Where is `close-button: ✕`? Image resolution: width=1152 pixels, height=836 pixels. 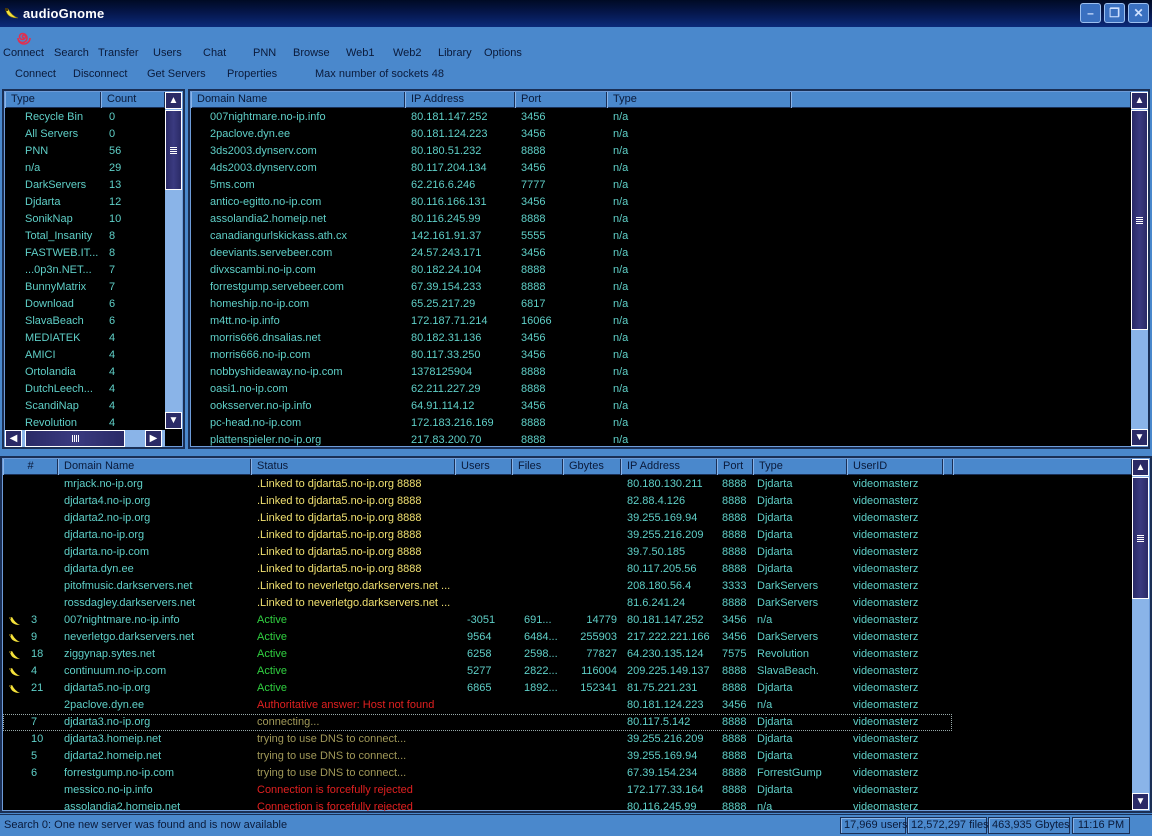 close-button: ✕ is located at coordinates (1138, 13).